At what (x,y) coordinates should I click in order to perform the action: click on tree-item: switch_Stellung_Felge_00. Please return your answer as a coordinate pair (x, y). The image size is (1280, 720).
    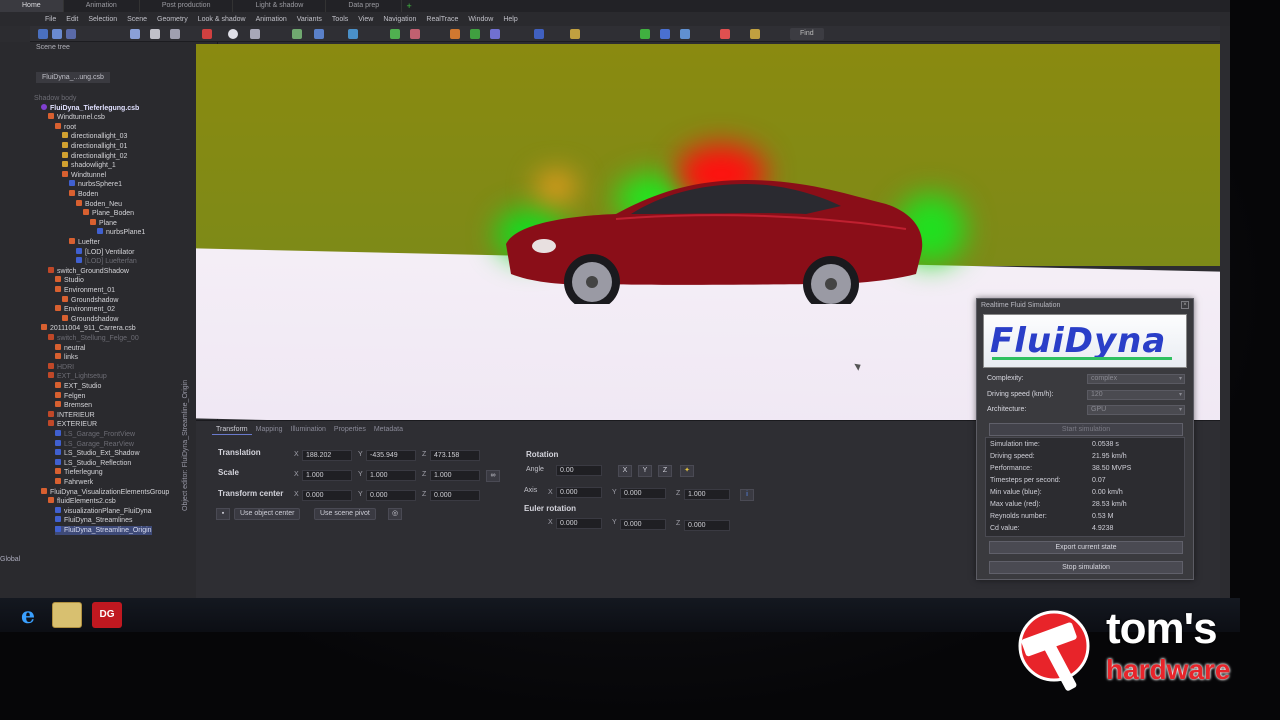
    Looking at the image, I should click on (93, 338).